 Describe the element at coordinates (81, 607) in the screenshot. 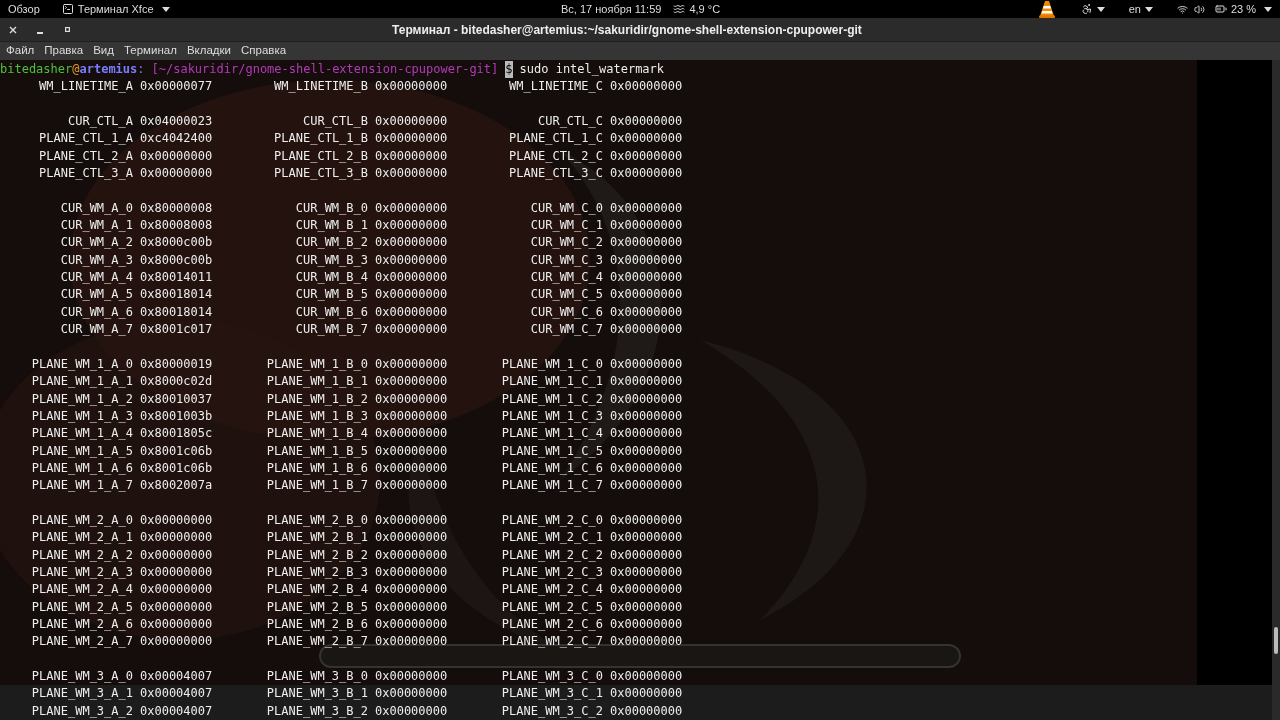

I see `register-name: PLANE_WM_2_A_5` at that location.